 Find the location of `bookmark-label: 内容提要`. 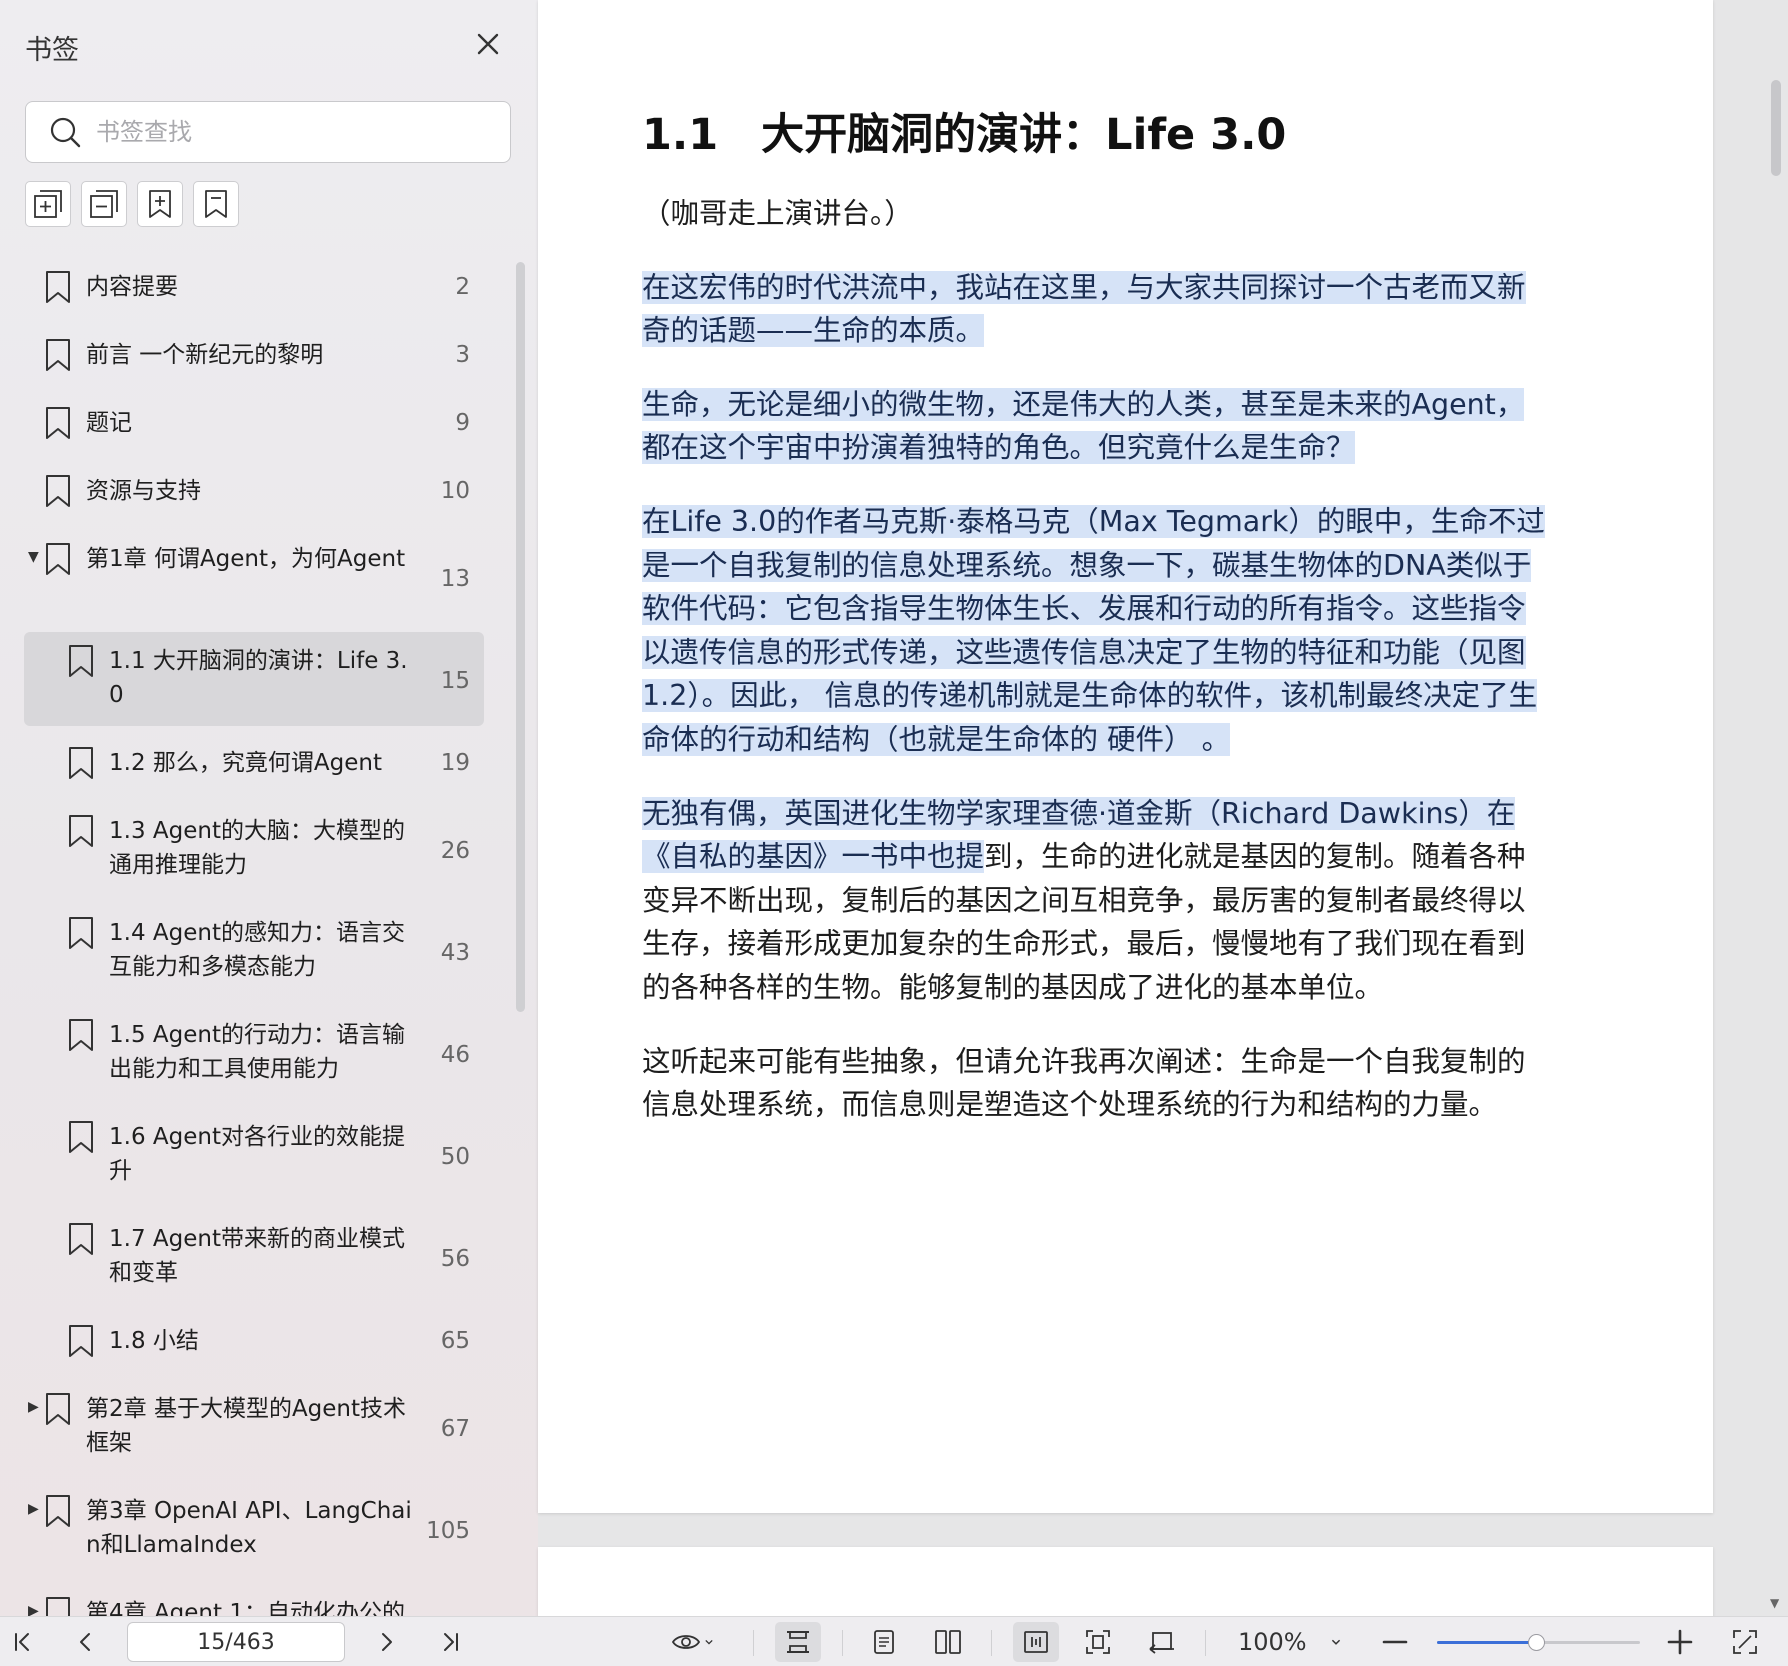

bookmark-label: 内容提要 is located at coordinates (132, 287).